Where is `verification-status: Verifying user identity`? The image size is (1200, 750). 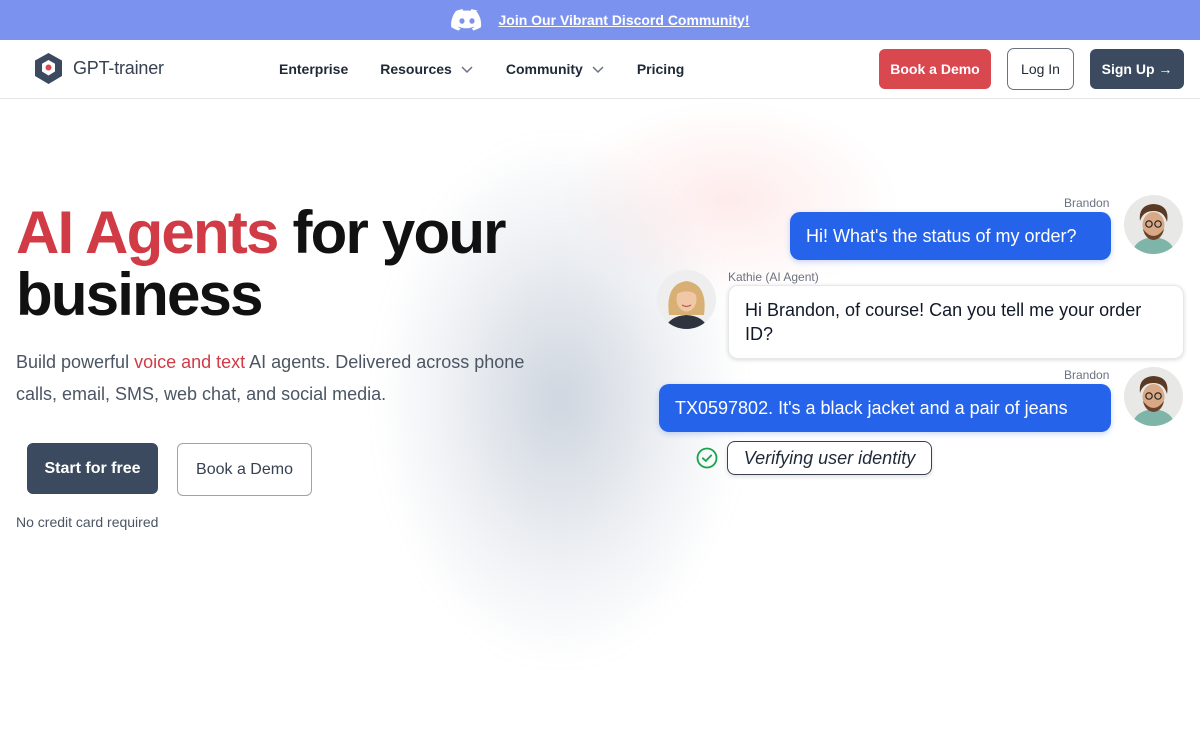 verification-status: Verifying user identity is located at coordinates (829, 458).